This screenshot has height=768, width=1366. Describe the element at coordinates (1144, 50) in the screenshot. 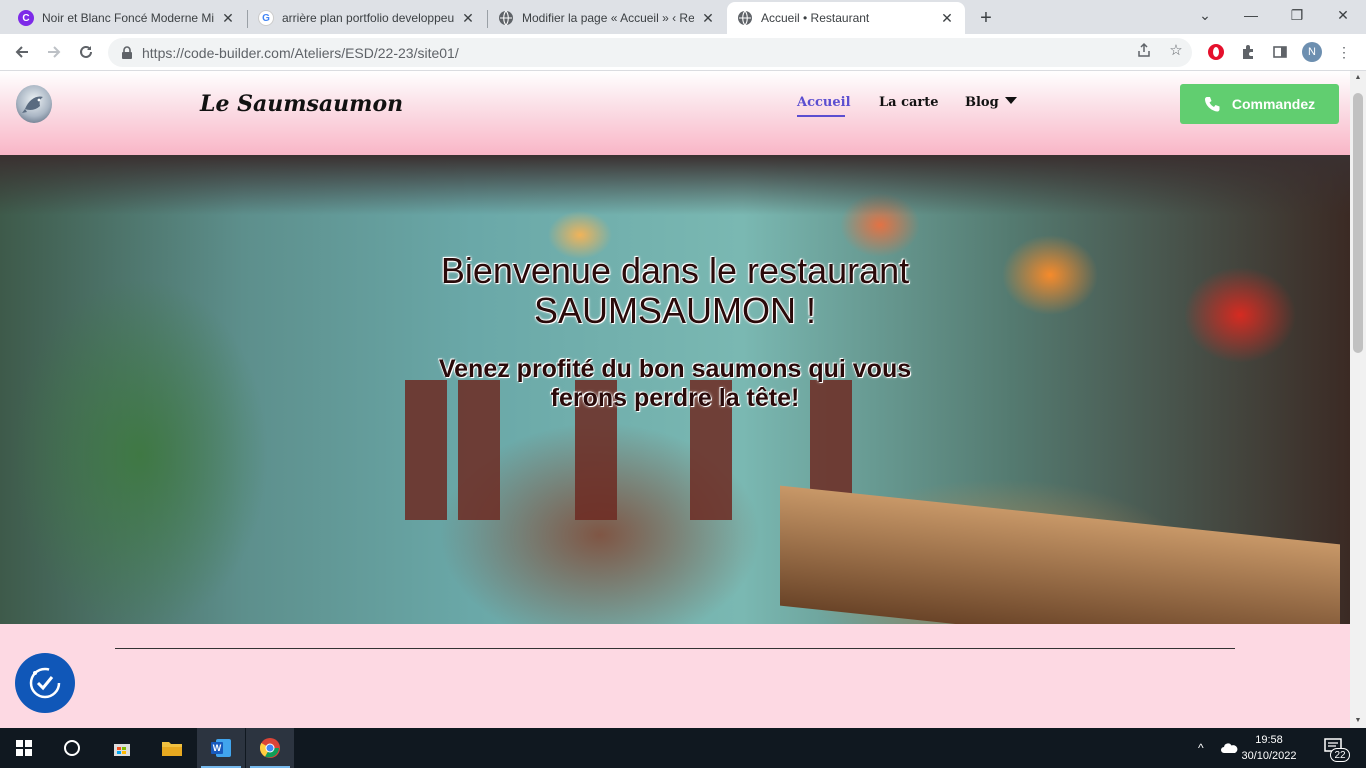

I see `share-icon` at that location.